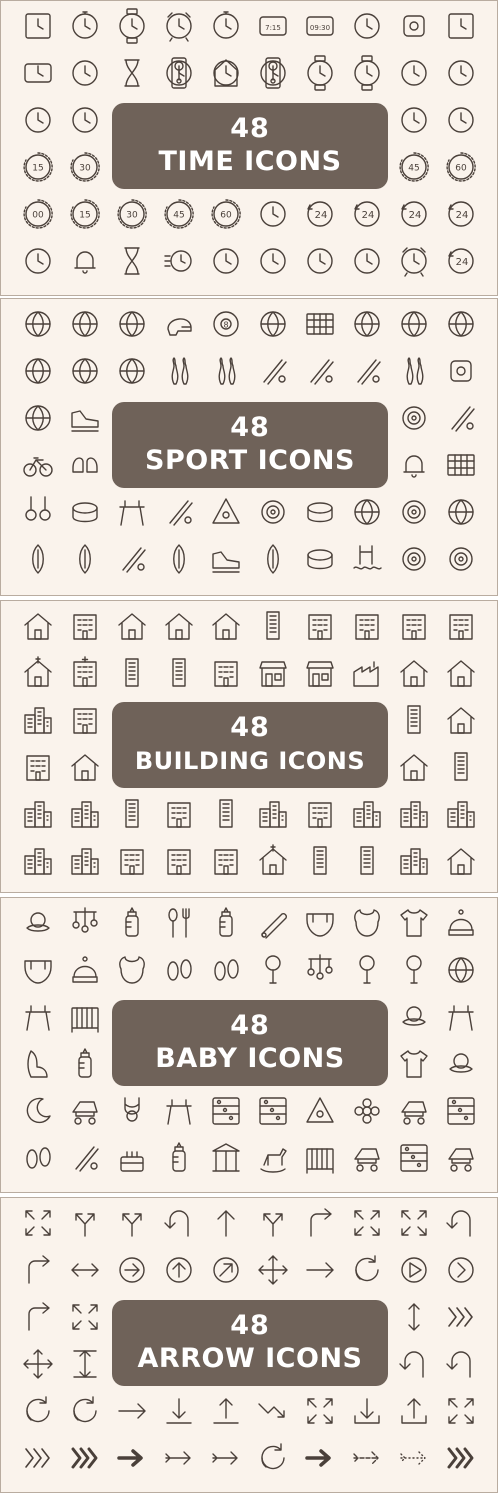 The width and height of the screenshot is (500, 1493). I want to click on gear-clock-icon, so click(461, 120).